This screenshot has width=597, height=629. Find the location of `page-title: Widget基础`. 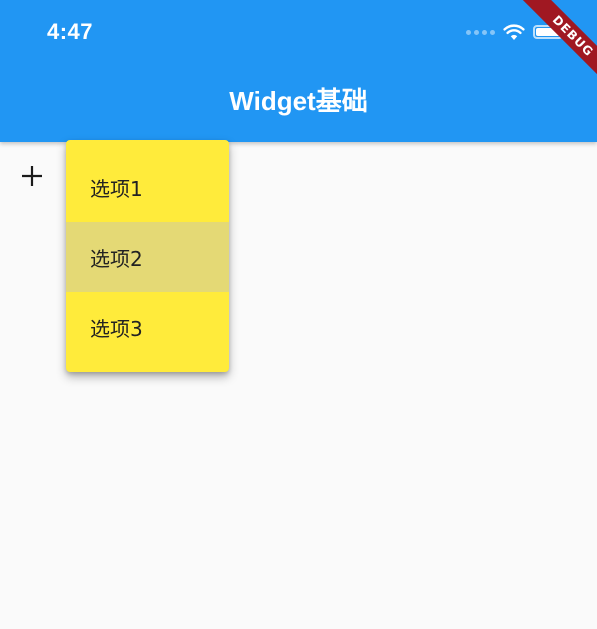

page-title: Widget基础 is located at coordinates (298, 101).